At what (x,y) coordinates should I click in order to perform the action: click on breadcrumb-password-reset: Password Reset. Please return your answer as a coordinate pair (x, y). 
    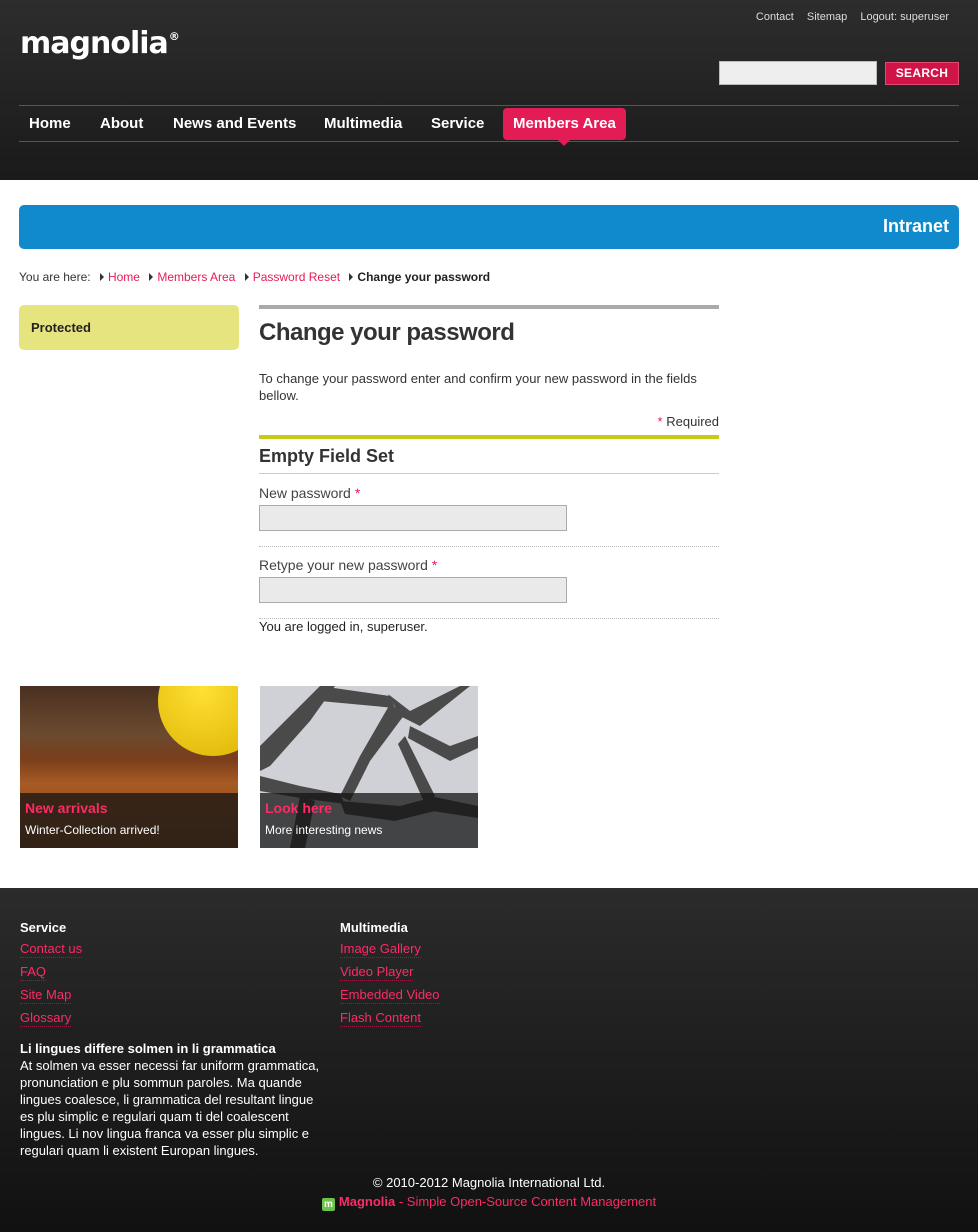
    Looking at the image, I should click on (296, 277).